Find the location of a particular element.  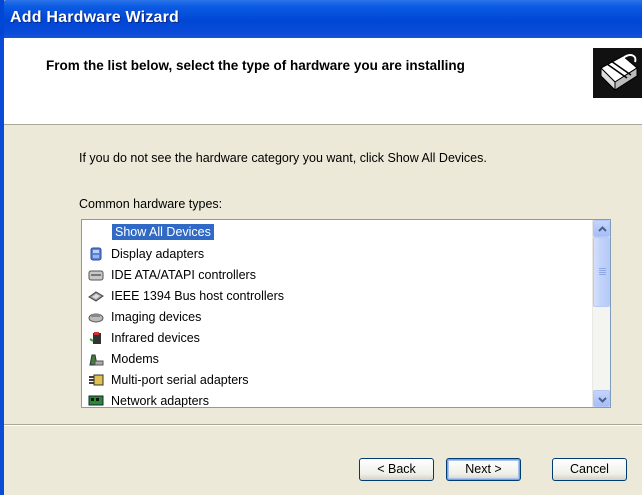

back-button: < Back is located at coordinates (396, 469).